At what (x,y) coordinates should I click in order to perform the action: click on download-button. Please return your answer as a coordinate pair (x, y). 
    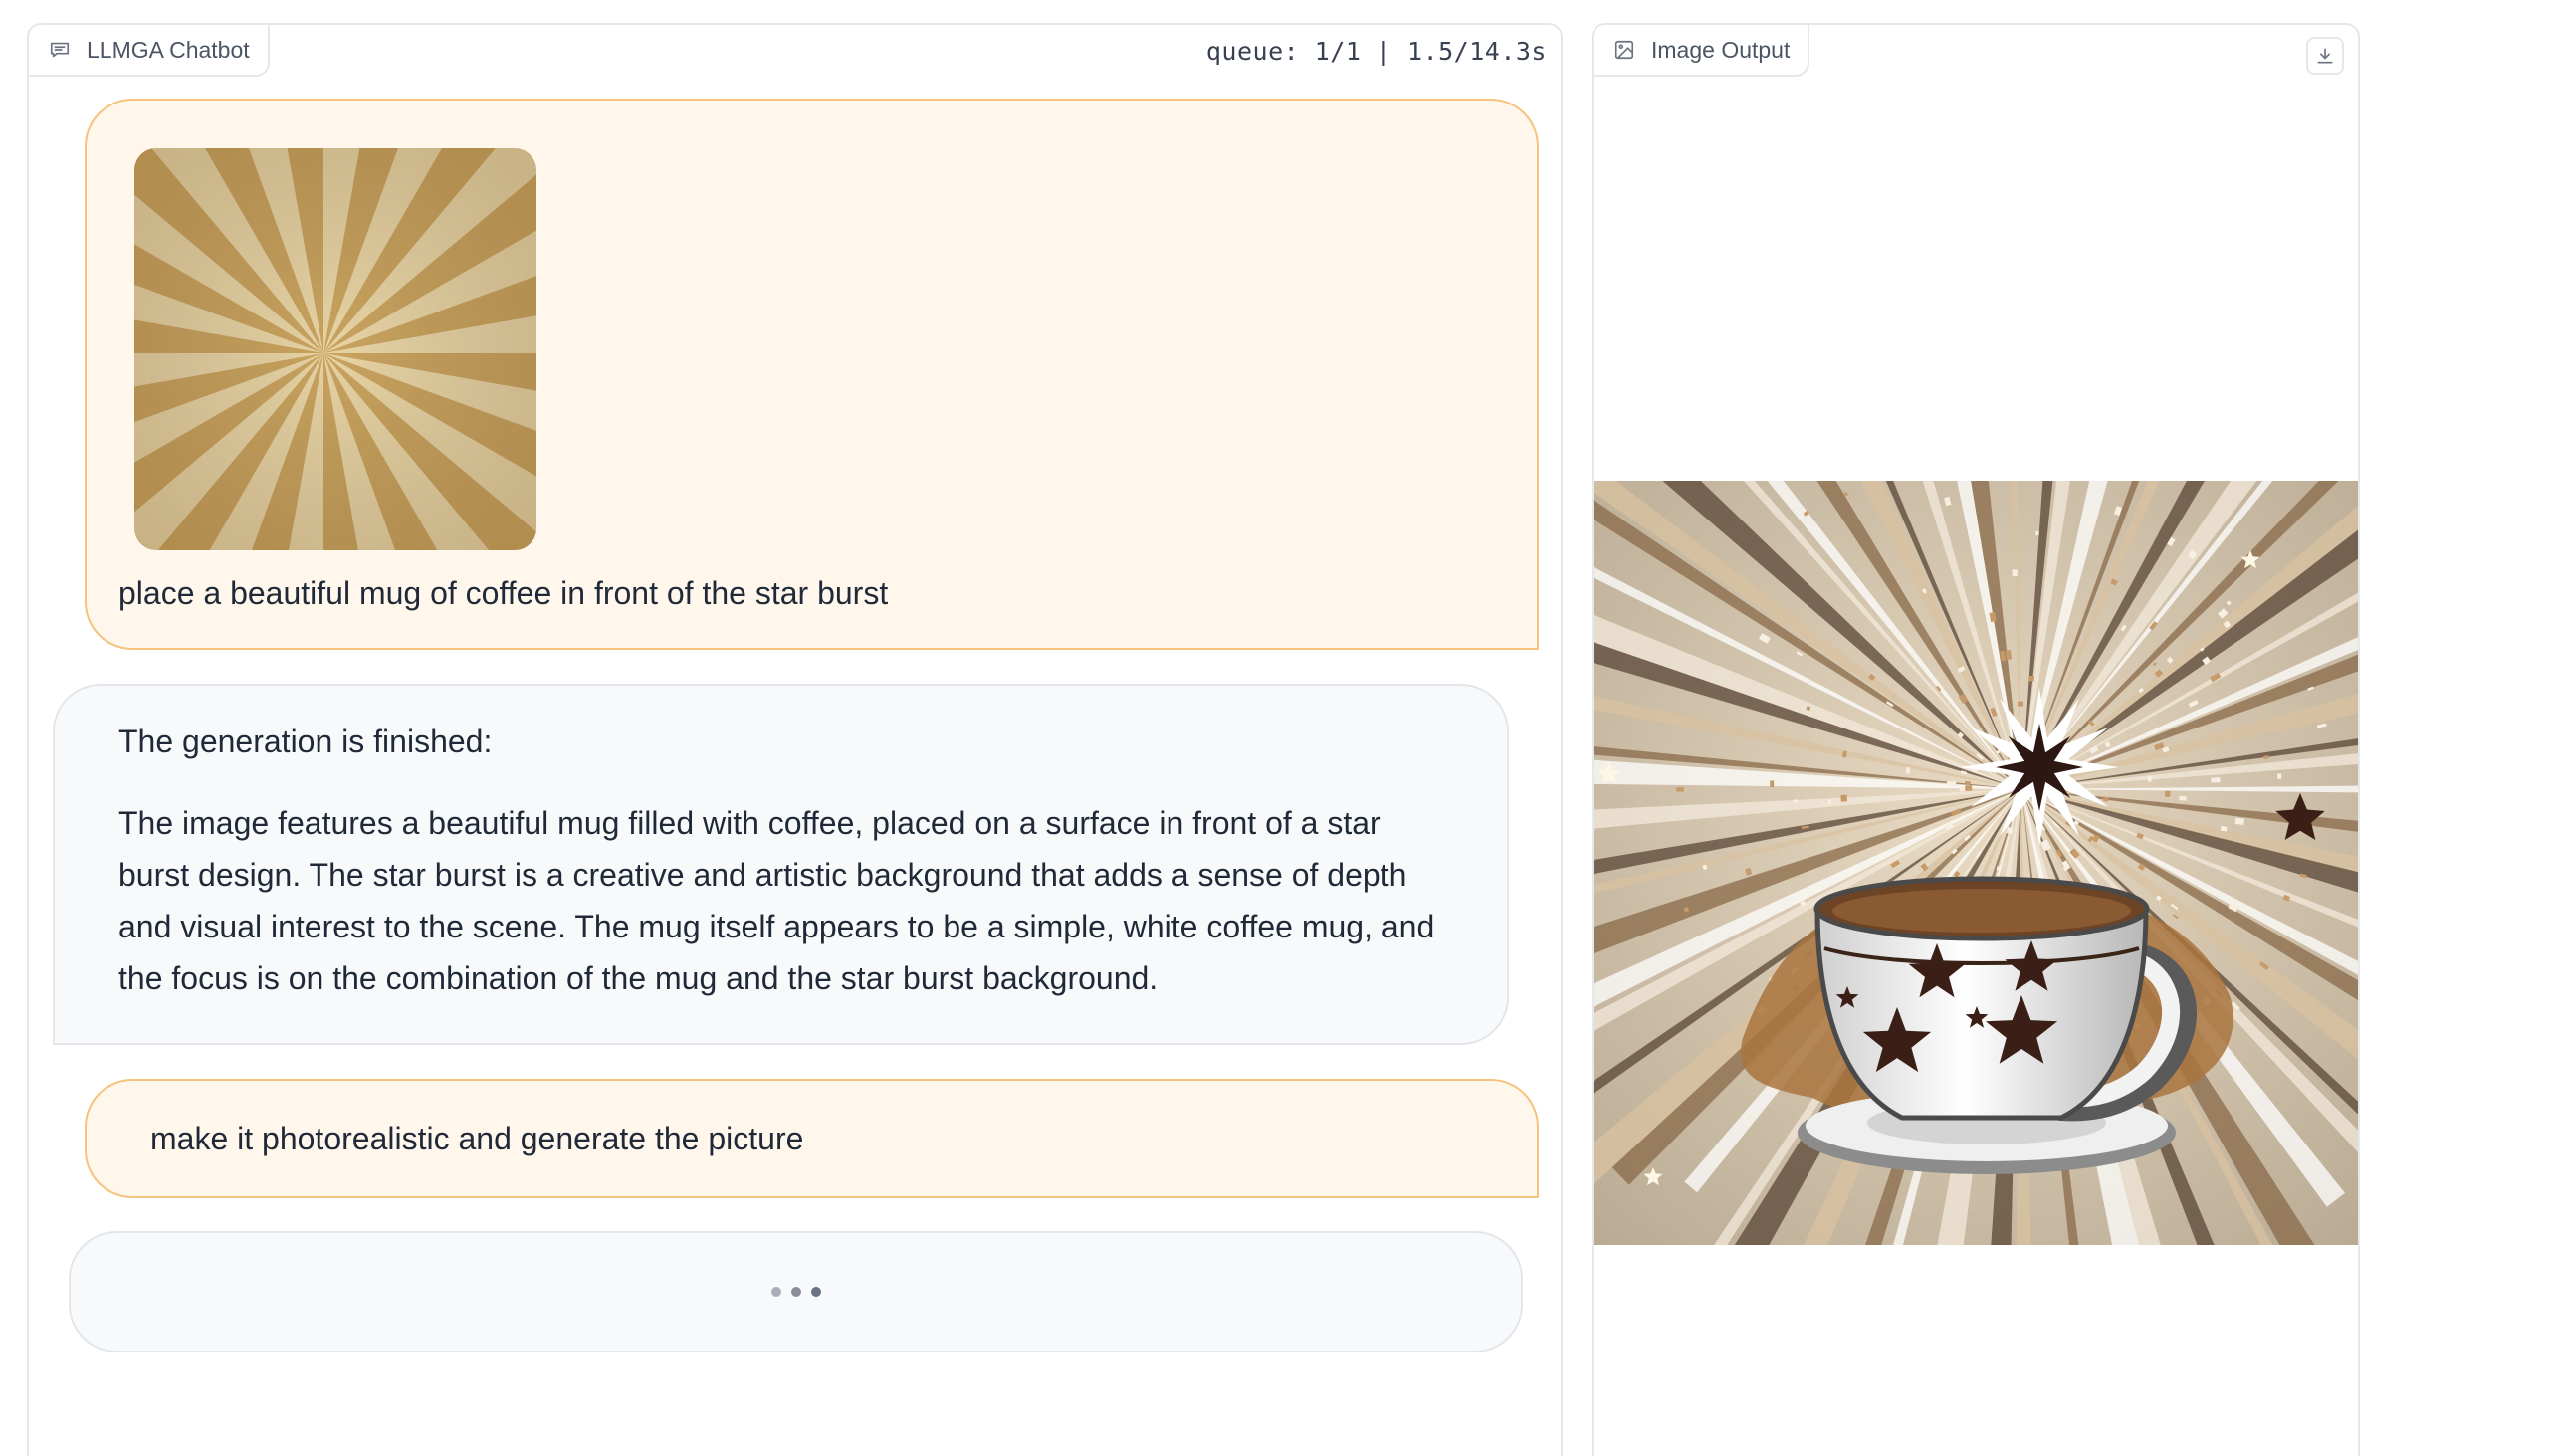
    Looking at the image, I should click on (2325, 56).